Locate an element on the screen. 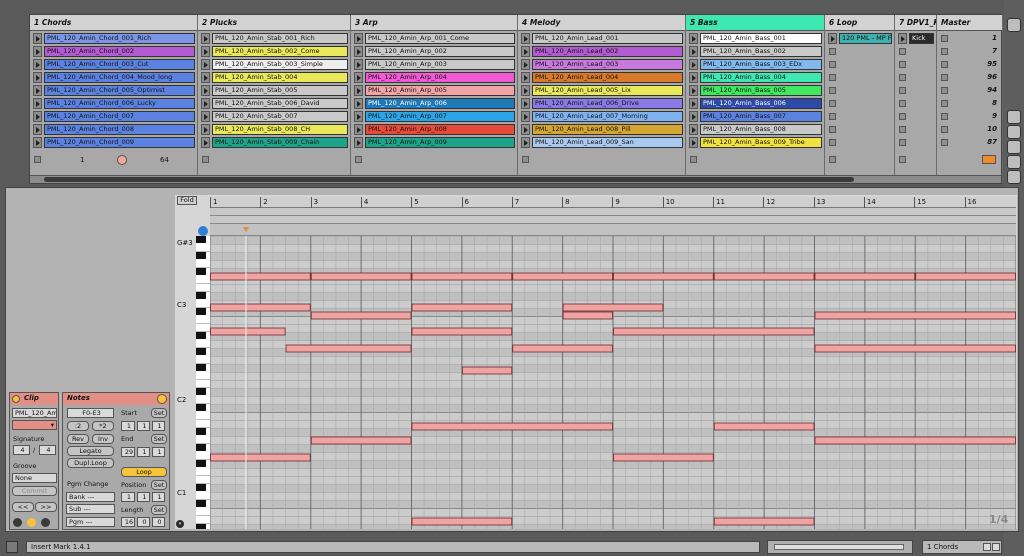 The width and height of the screenshot is (1024, 556). clip: PML_120_Amin_Stab_006_David is located at coordinates (280, 103).